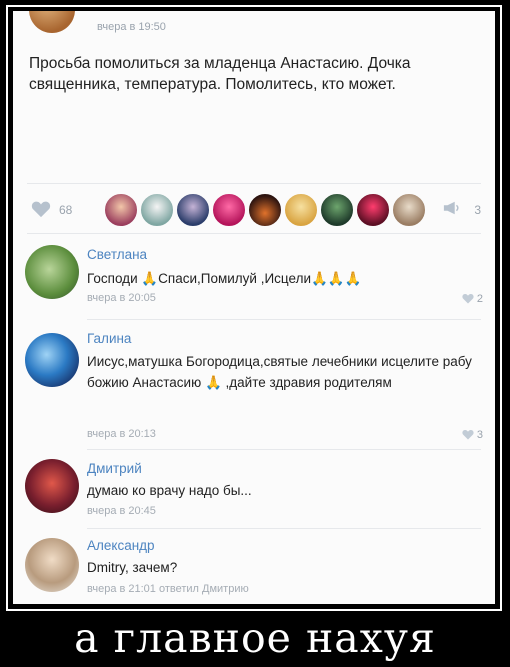  What do you see at coordinates (452, 208) in the screenshot?
I see `megaphone-icon` at bounding box center [452, 208].